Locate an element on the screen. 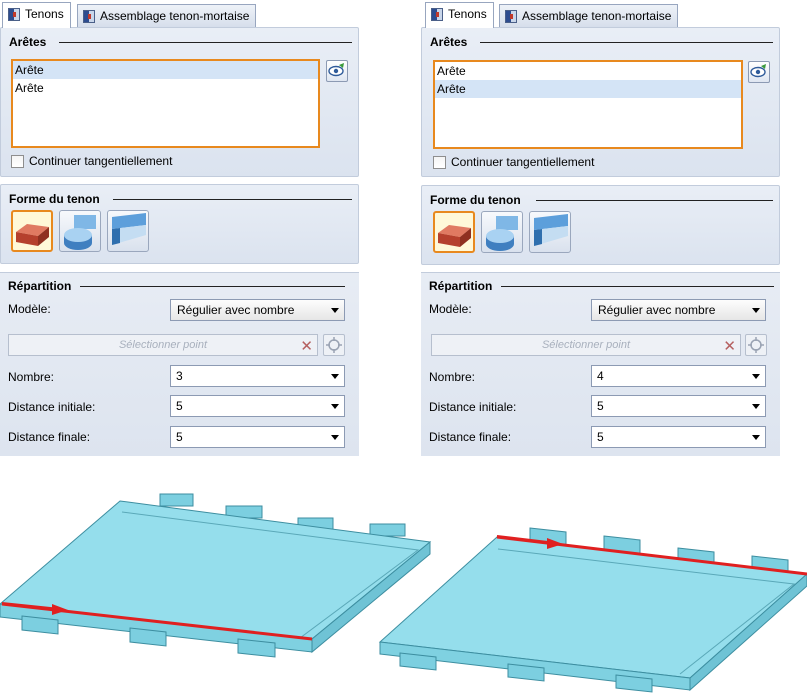 Image resolution: width=807 pixels, height=699 pixels. eye-pick-icon is located at coordinates (336, 70).